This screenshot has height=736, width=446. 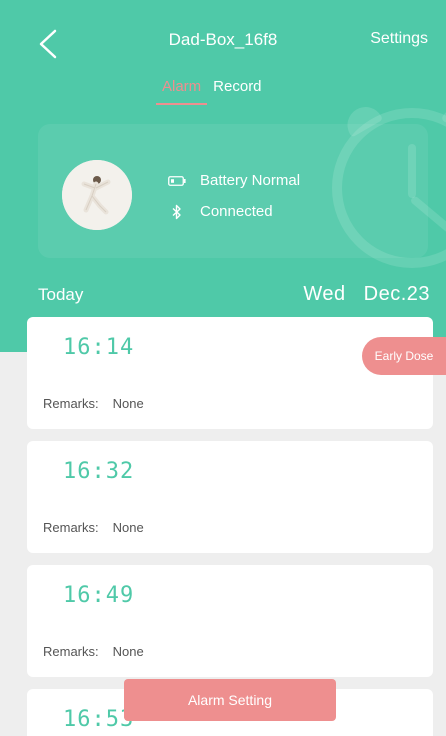 What do you see at coordinates (237, 91) in the screenshot?
I see `tab-record: Record` at bounding box center [237, 91].